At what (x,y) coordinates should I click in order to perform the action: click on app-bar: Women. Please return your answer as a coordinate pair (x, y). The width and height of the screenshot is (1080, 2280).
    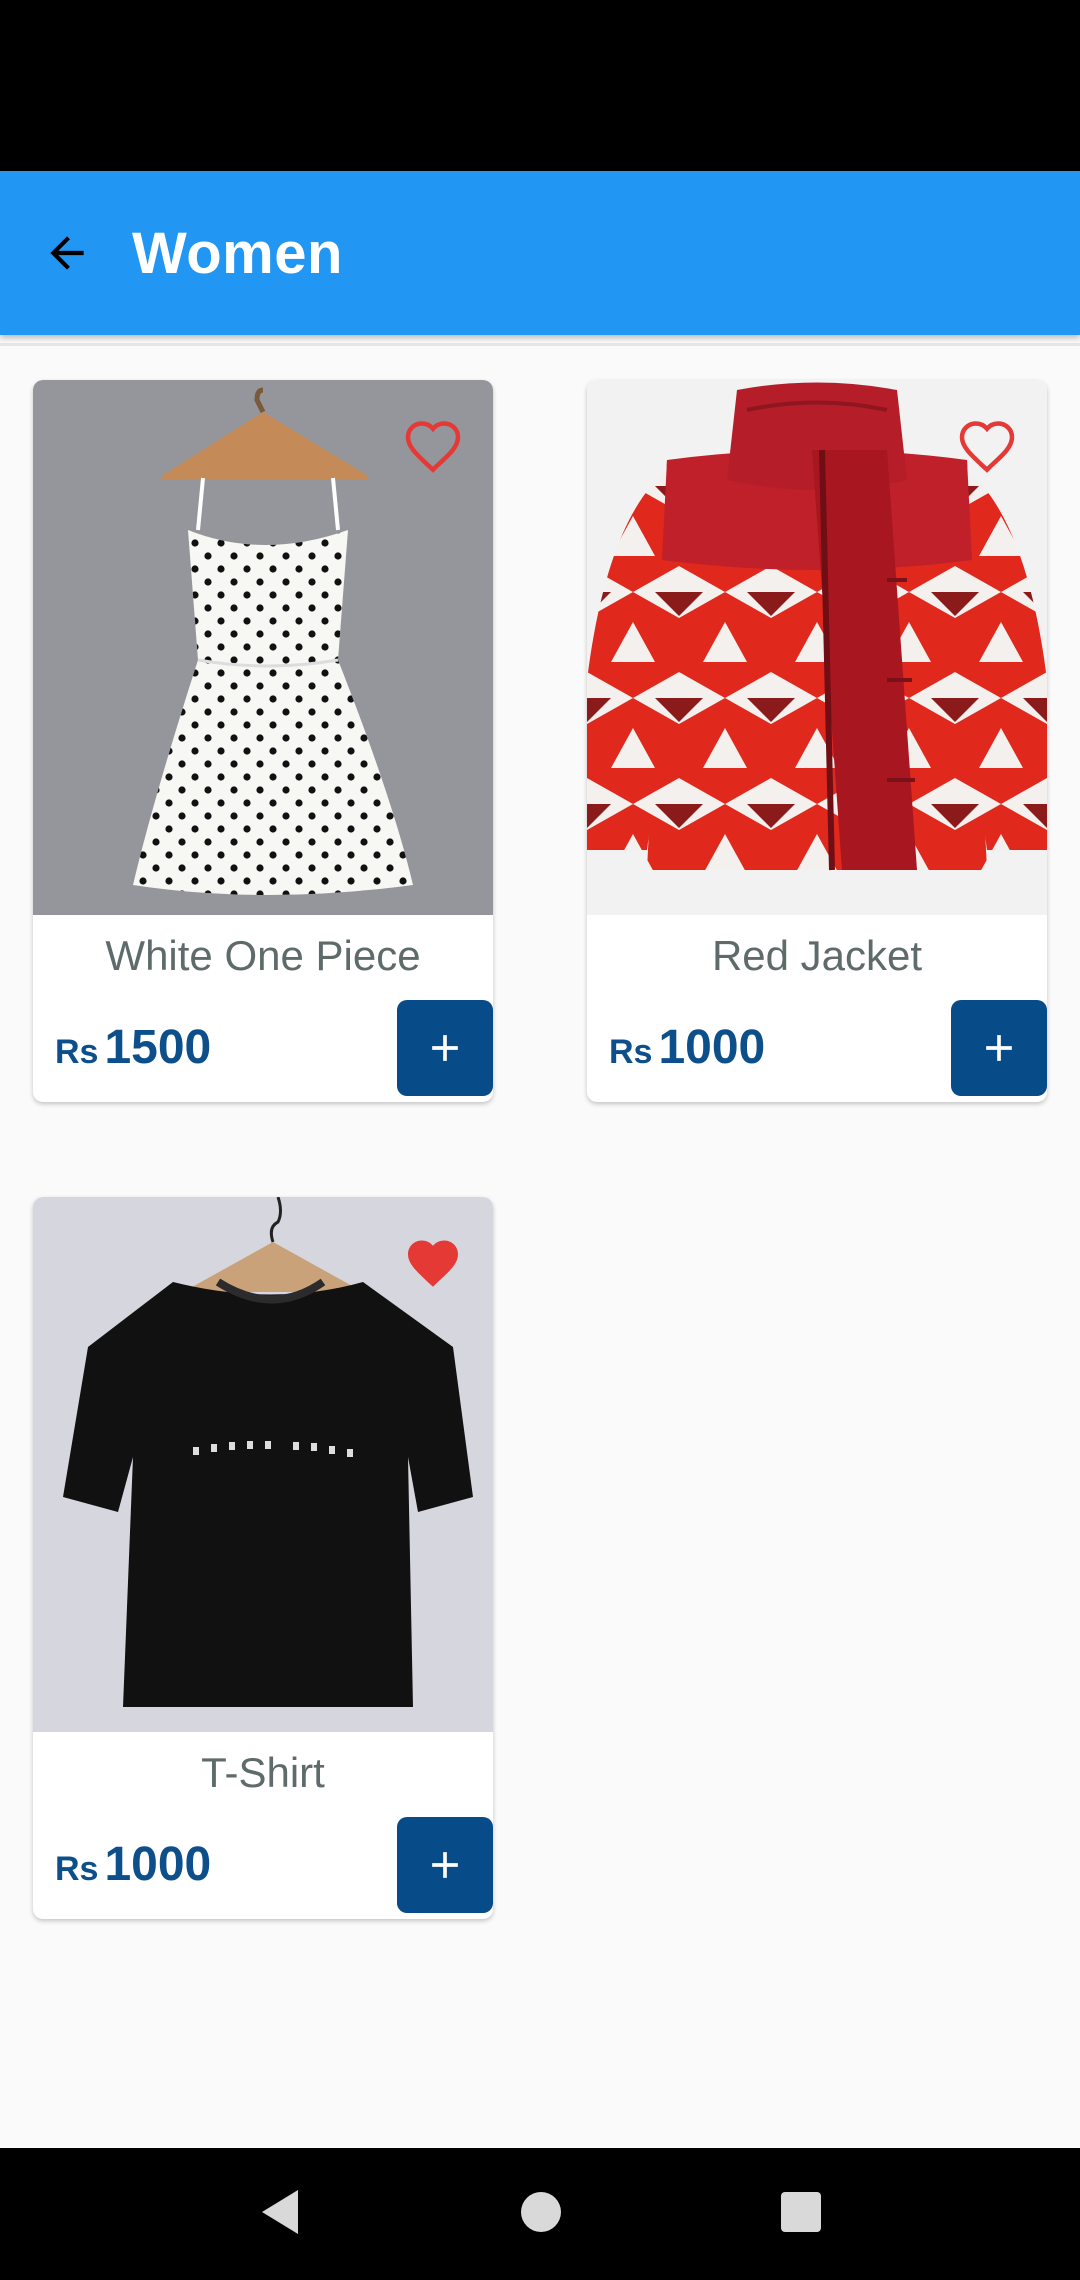
    Looking at the image, I should click on (540, 253).